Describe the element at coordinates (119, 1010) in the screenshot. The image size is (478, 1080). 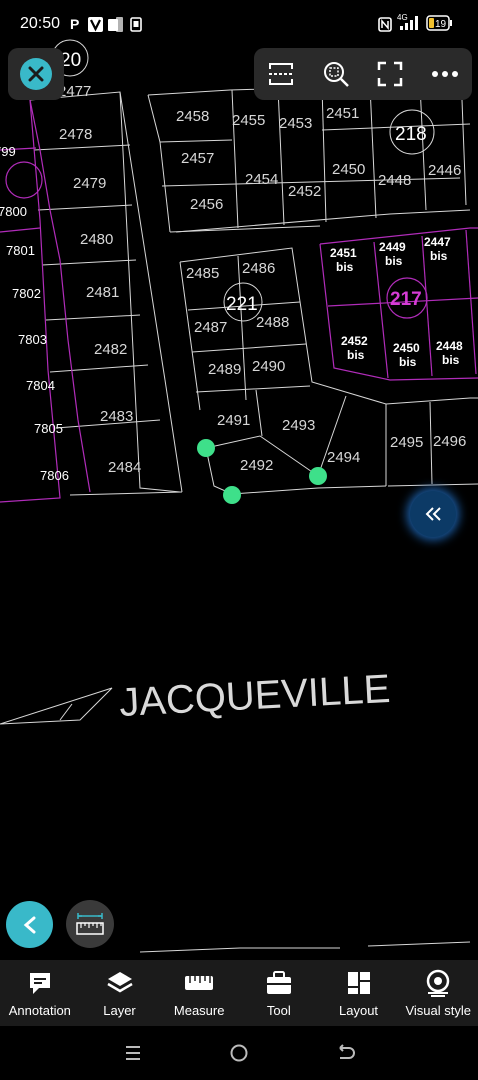
I see `nav-layer-label: Layer` at that location.